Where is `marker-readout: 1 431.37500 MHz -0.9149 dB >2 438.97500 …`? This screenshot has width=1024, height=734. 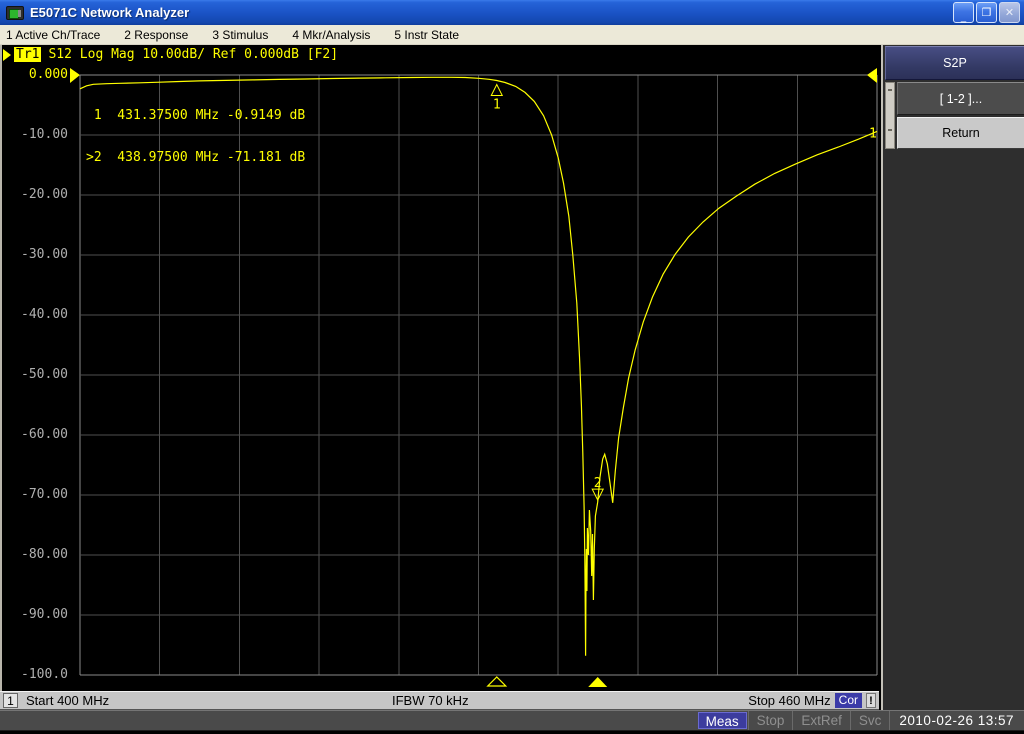 marker-readout: 1 431.37500 MHz -0.9149 dB >2 438.97500 … is located at coordinates (195, 137).